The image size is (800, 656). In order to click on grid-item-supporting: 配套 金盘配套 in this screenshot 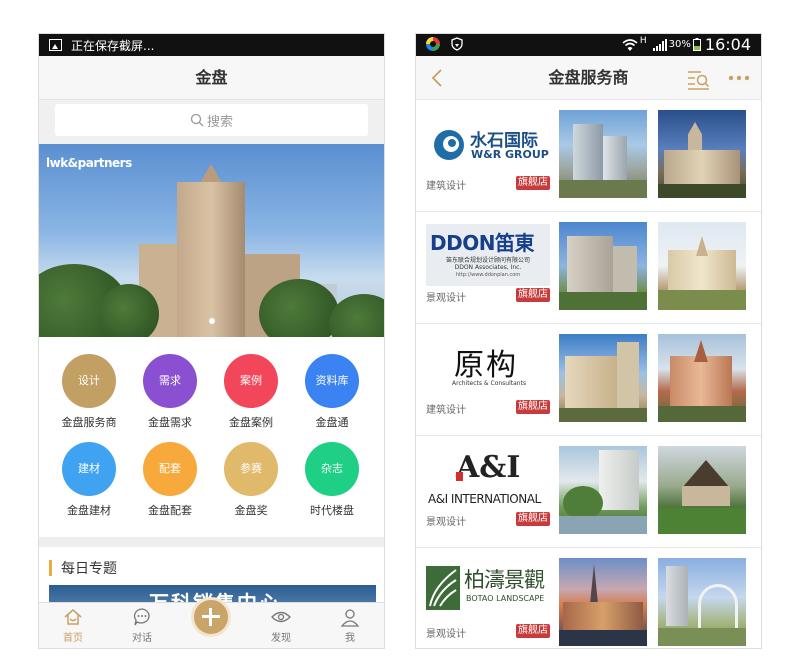, I will do `click(170, 480)`.